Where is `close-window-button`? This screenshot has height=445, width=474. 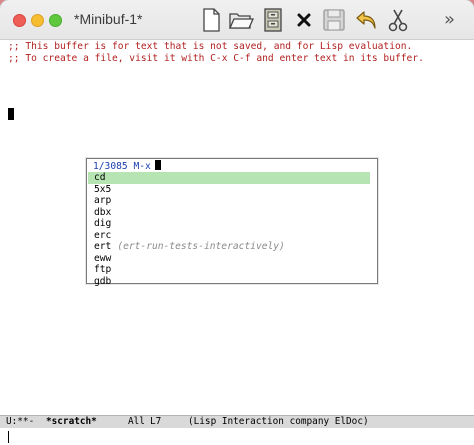
close-window-button is located at coordinates (19, 20).